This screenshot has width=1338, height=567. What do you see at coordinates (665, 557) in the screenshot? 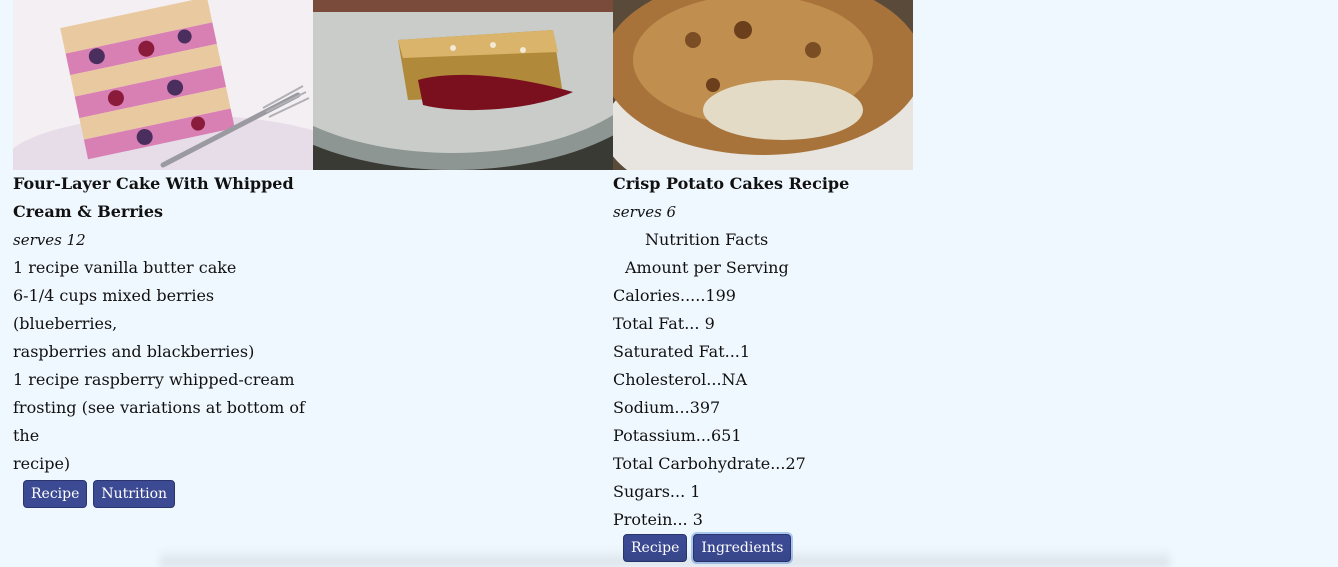
I see `bottom-shadow` at bounding box center [665, 557].